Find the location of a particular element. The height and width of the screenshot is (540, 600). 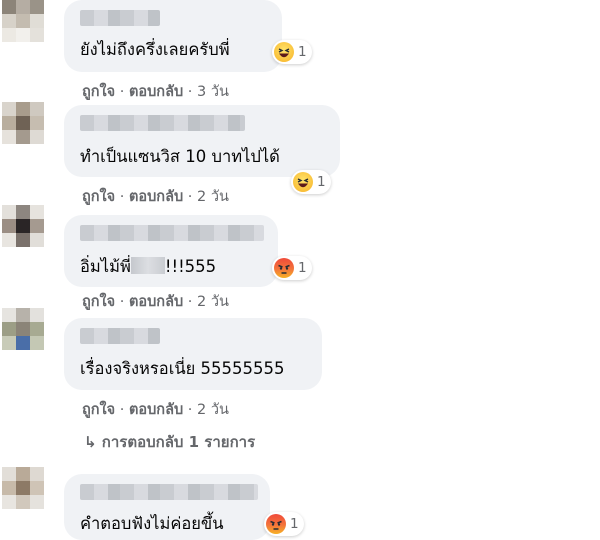

comment-actions: ถูกใจ · ตอบกลับ · 3 วัน is located at coordinates (155, 92).